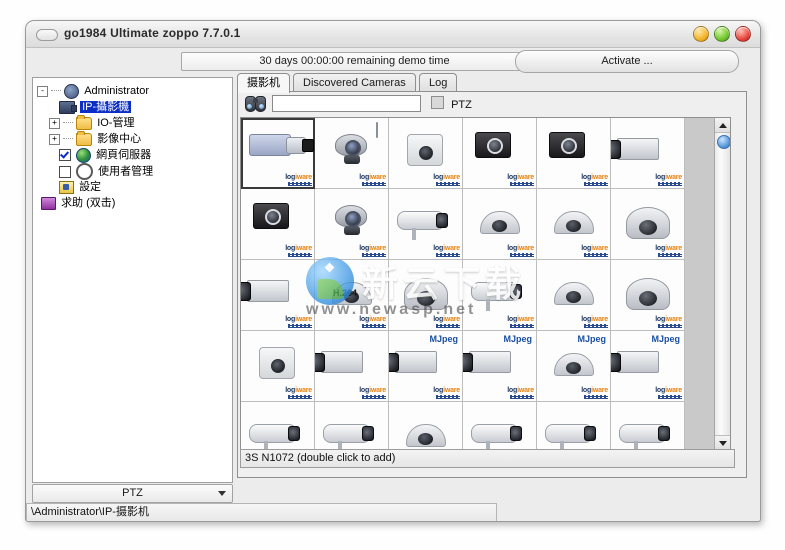 The height and width of the screenshot is (550, 785). What do you see at coordinates (119, 139) in the screenshot?
I see `tree-item-label: 影像中心` at bounding box center [119, 139].